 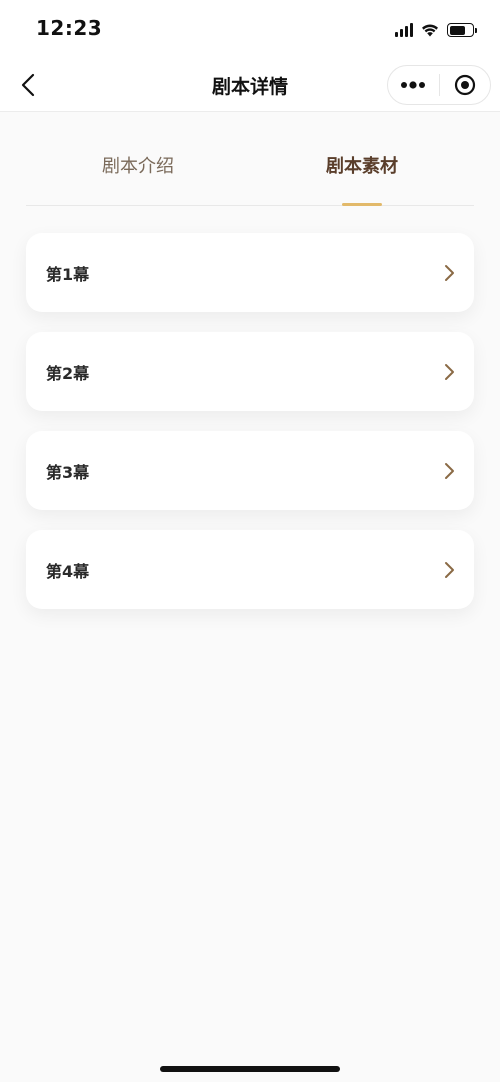 I want to click on list-item-act-2: 第2幕, so click(x=250, y=371).